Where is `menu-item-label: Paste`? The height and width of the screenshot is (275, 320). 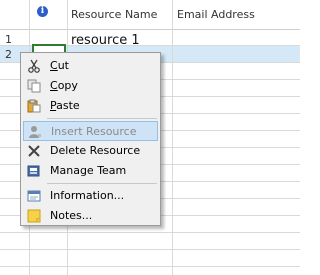 menu-item-label: Paste is located at coordinates (65, 105).